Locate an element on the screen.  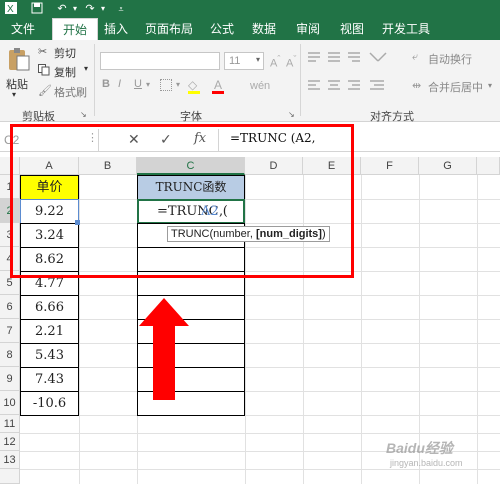
font-size-dropdown-icon: ▾ is located at coordinates (257, 59).